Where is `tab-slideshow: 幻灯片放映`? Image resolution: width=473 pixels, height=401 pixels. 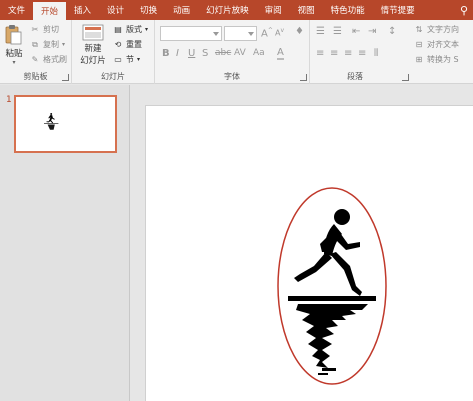 tab-slideshow: 幻灯片放映 is located at coordinates (227, 10).